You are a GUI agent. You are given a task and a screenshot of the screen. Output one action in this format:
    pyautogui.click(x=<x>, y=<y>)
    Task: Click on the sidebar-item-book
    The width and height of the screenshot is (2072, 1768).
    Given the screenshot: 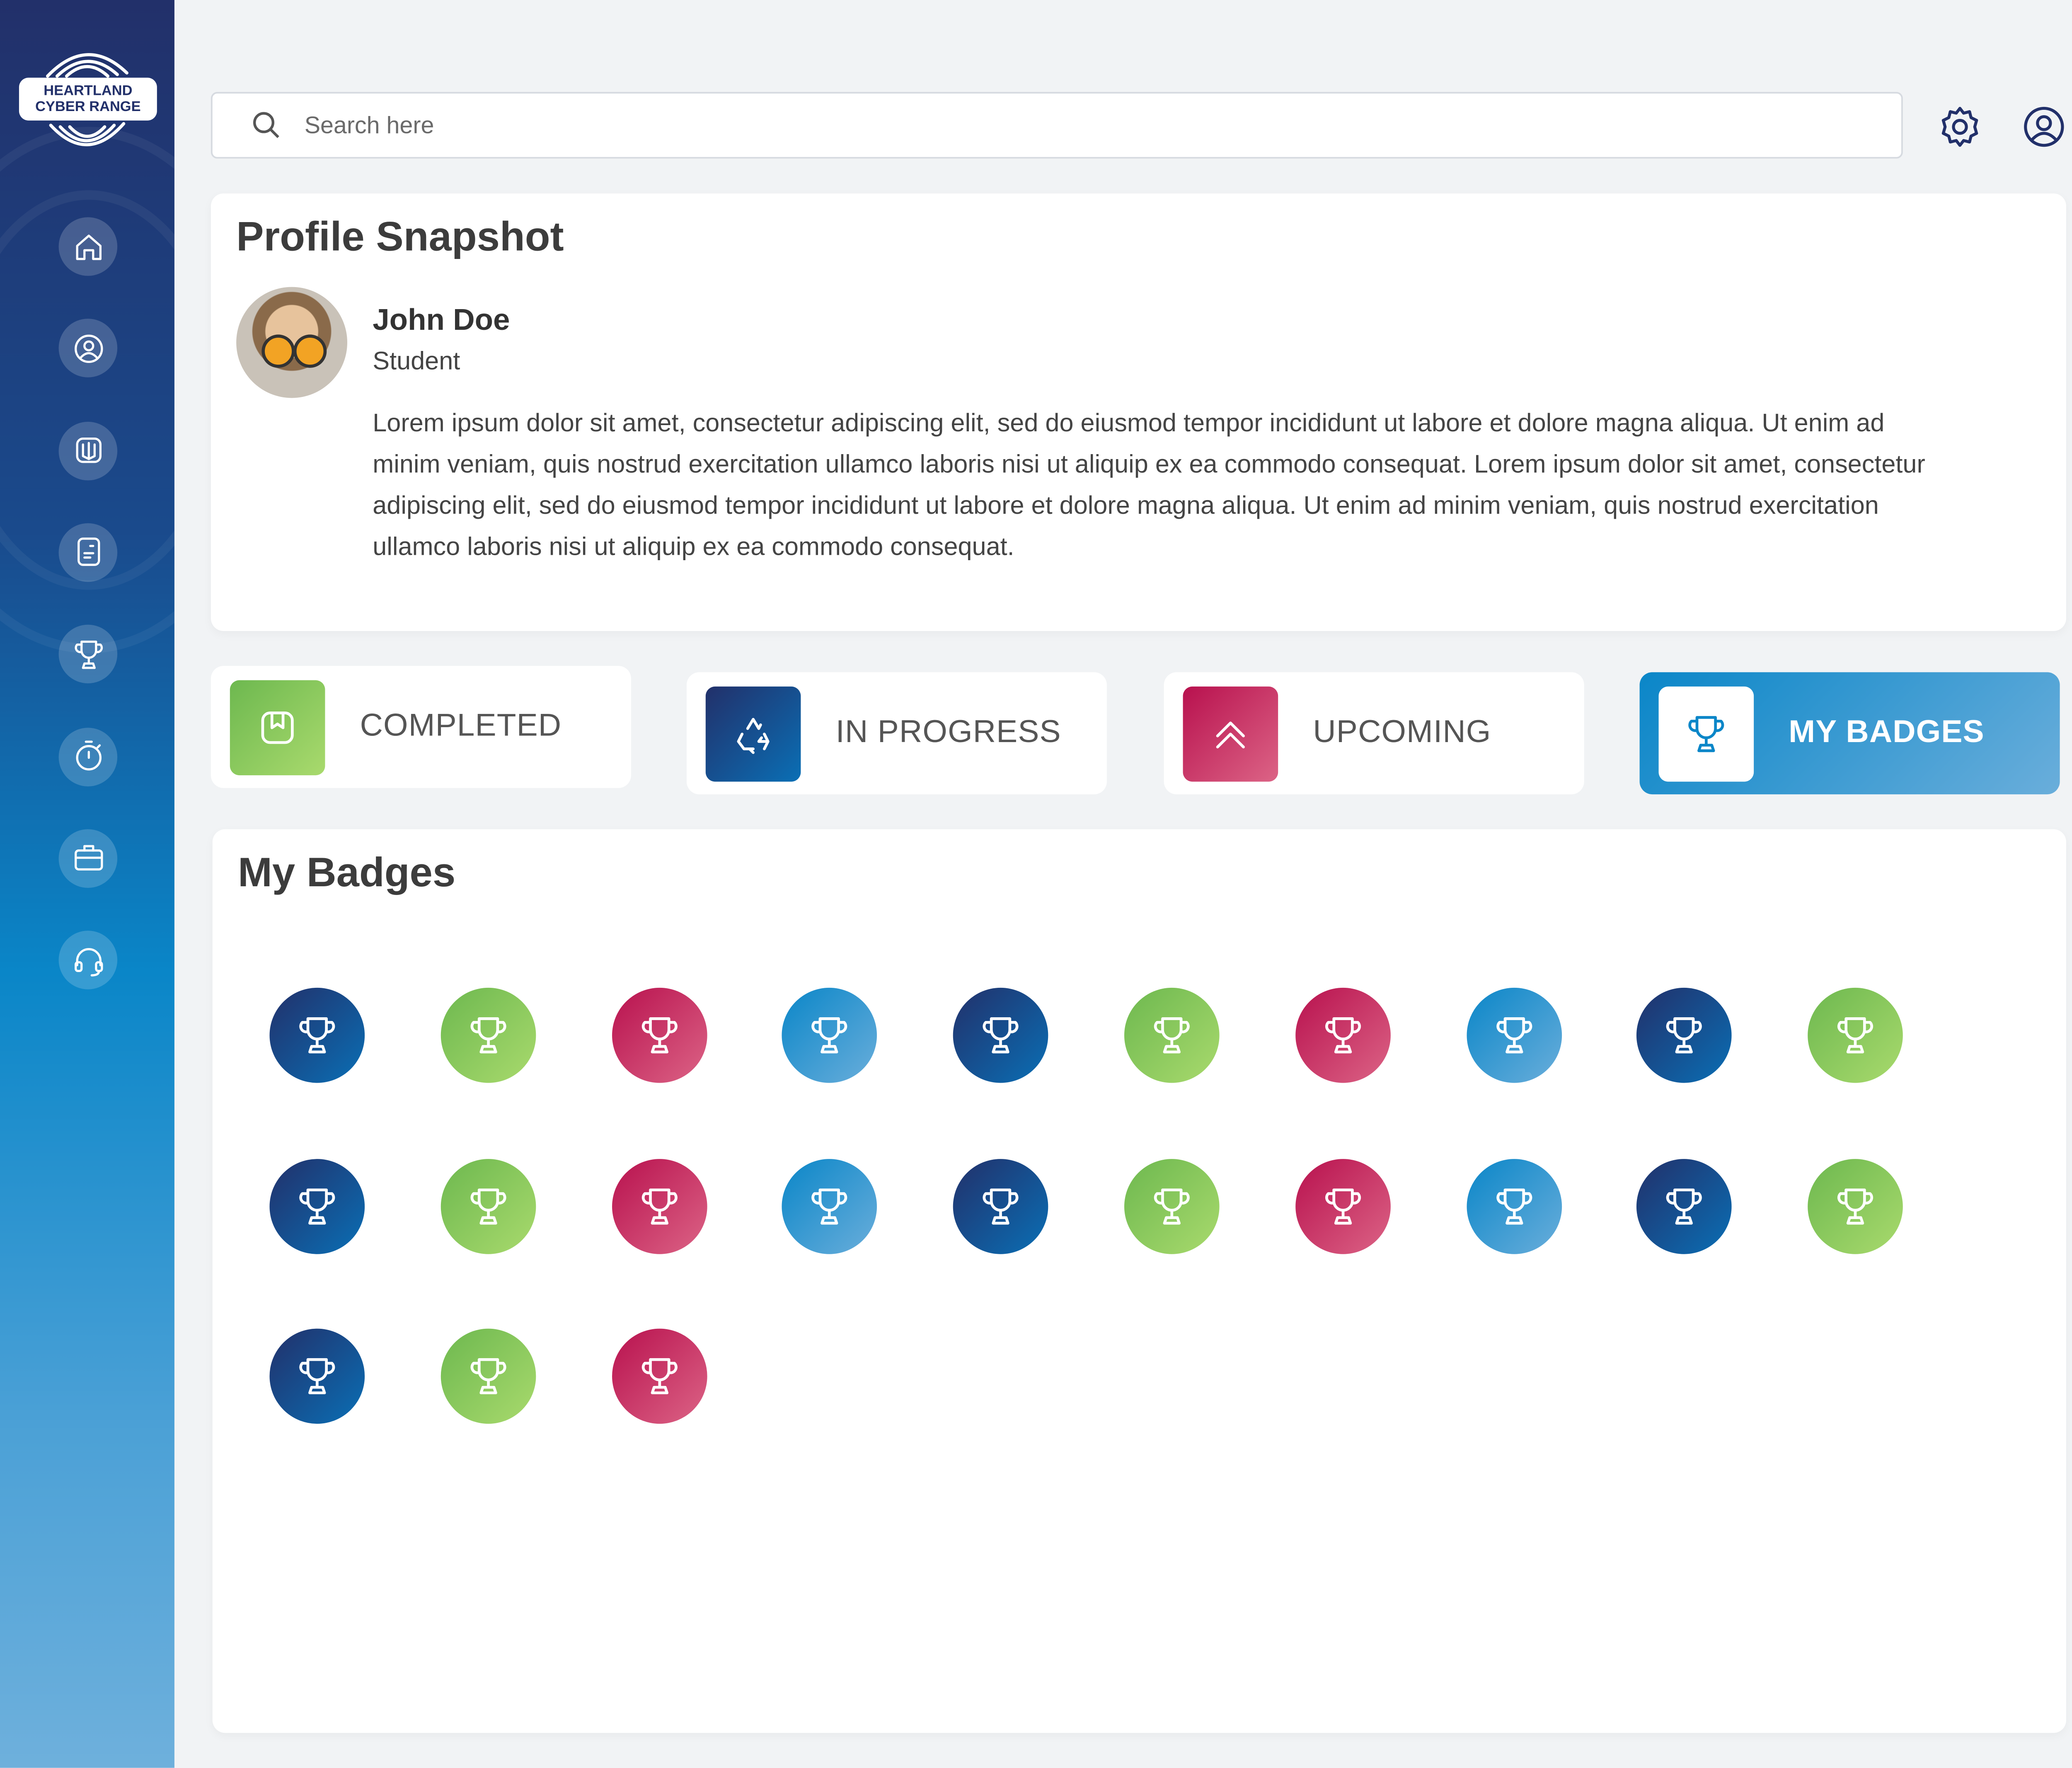 What is the action you would take?
    pyautogui.click(x=88, y=451)
    